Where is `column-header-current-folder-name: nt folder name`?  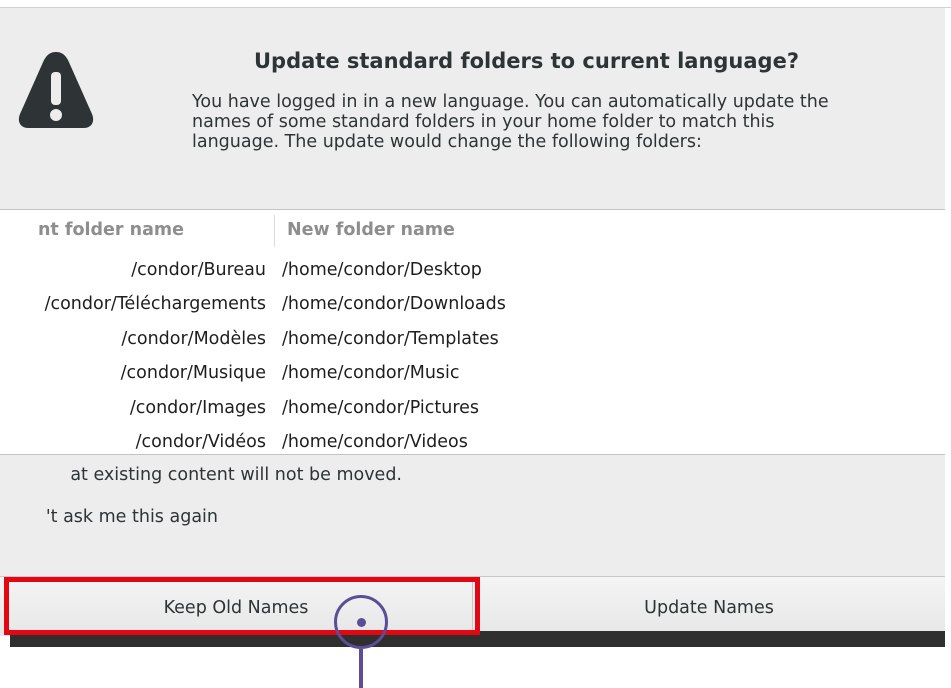
column-header-current-folder-name: nt folder name is located at coordinates (137, 231).